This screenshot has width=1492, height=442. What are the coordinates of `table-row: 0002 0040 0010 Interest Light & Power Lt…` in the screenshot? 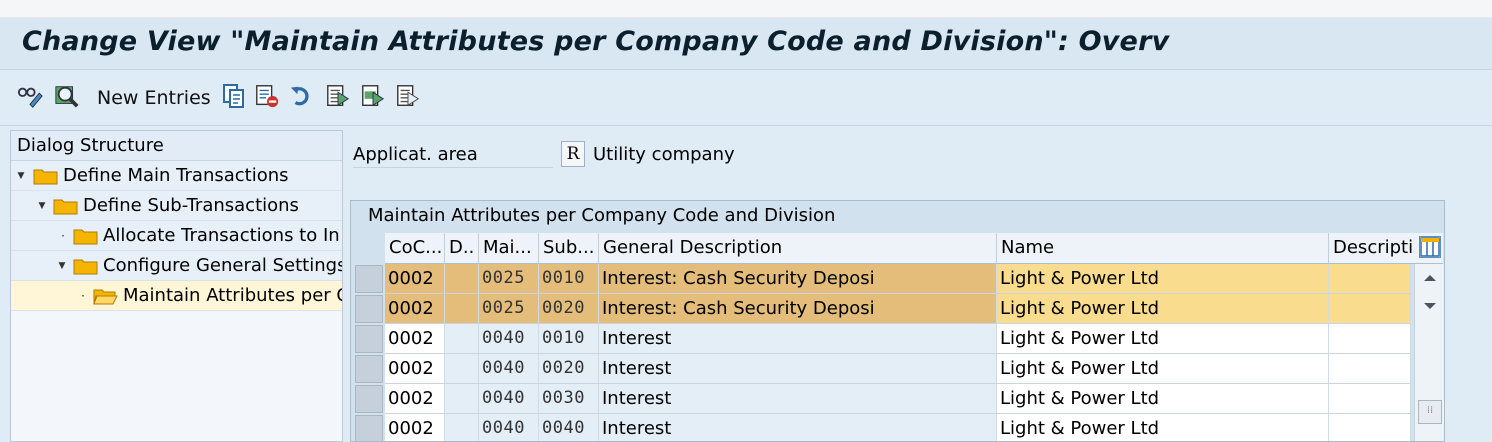 It's located at (898, 339).